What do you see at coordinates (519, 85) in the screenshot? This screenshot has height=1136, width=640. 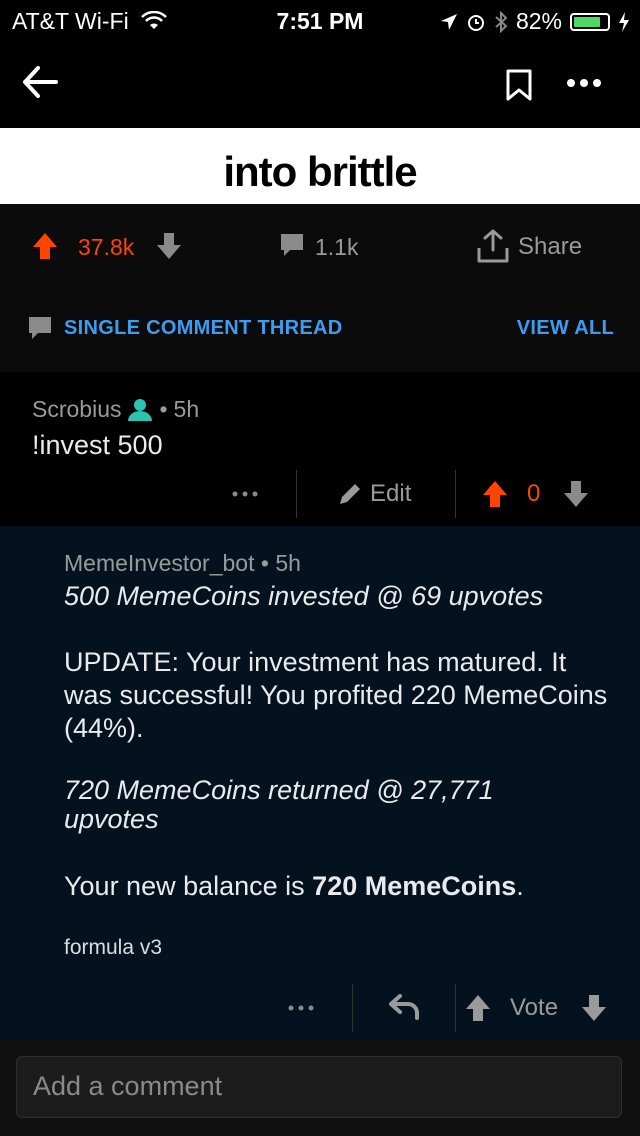 I see `bookmark-icon` at bounding box center [519, 85].